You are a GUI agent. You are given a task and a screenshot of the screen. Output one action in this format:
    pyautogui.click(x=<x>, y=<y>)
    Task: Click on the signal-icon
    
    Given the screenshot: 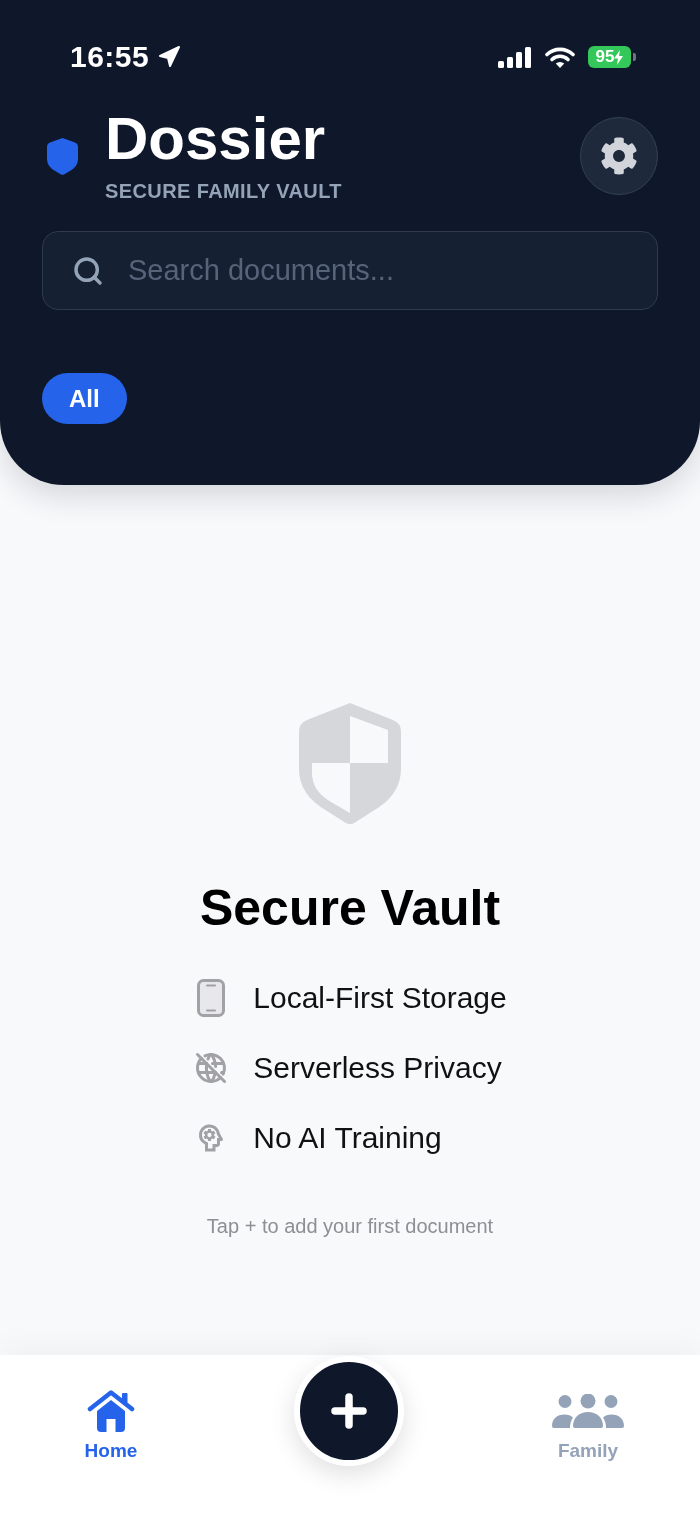 What is the action you would take?
    pyautogui.click(x=515, y=57)
    